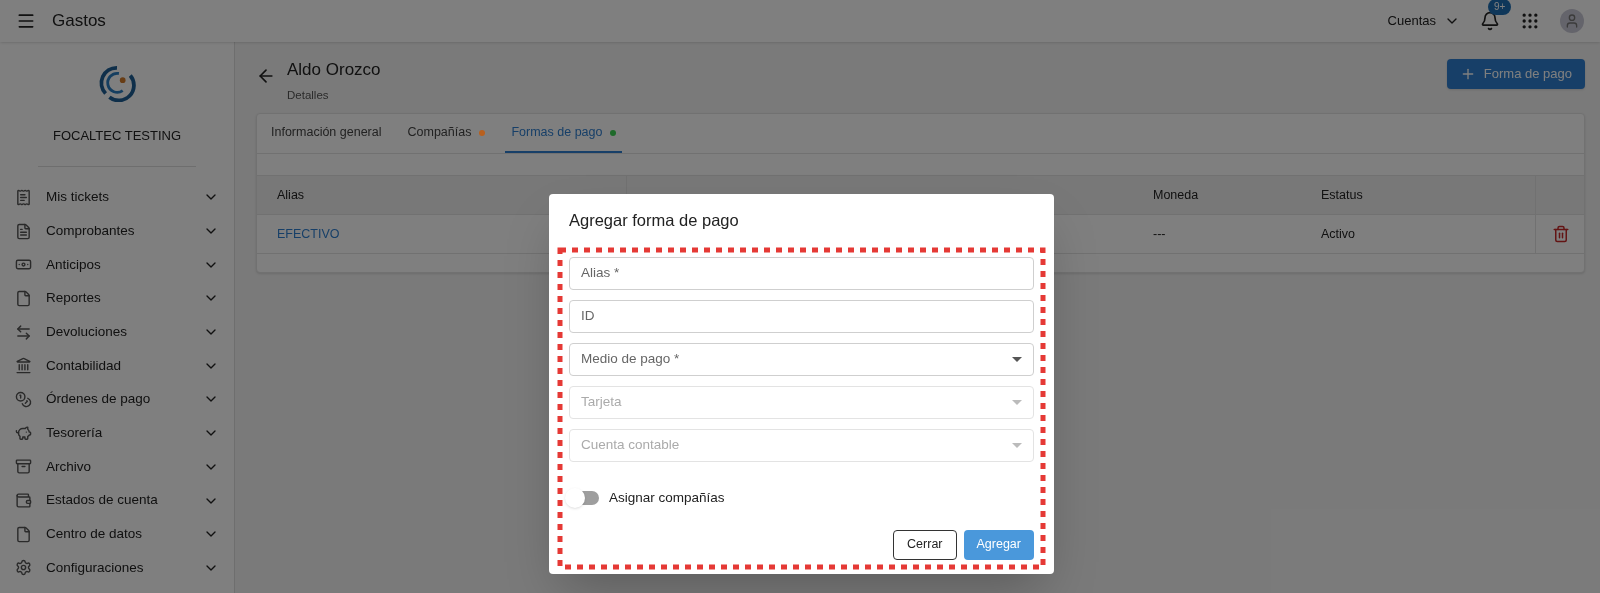 Image resolution: width=1600 pixels, height=593 pixels. Describe the element at coordinates (1500, 7) in the screenshot. I see `notification-badge: 9+` at that location.